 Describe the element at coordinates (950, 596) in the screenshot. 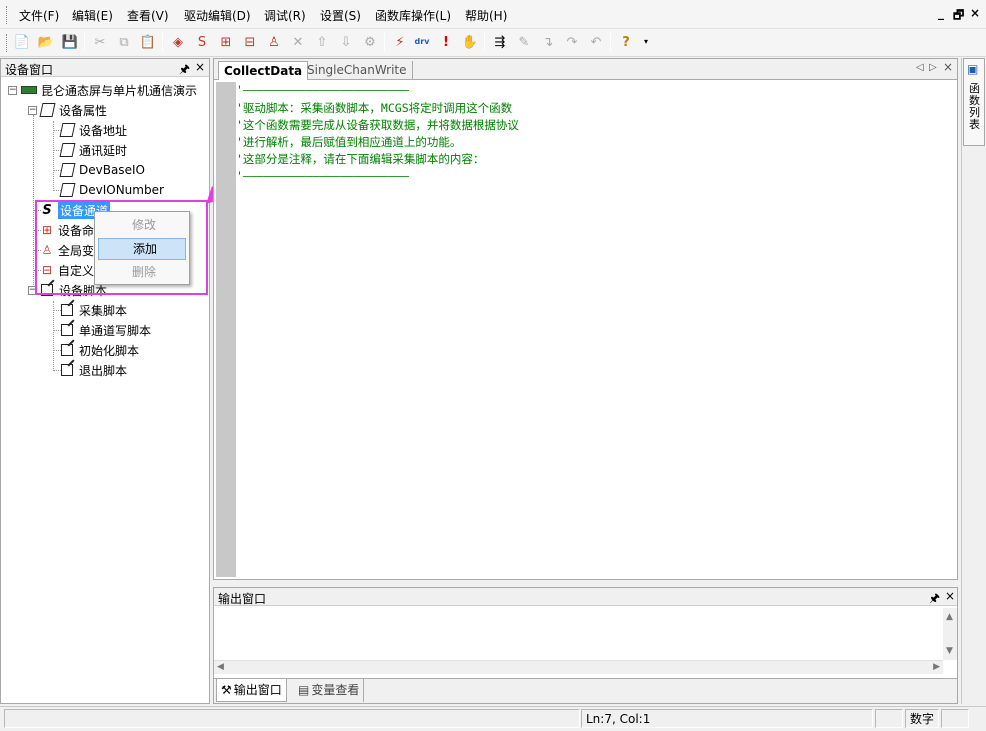

I see `output-close-icon: ×` at that location.